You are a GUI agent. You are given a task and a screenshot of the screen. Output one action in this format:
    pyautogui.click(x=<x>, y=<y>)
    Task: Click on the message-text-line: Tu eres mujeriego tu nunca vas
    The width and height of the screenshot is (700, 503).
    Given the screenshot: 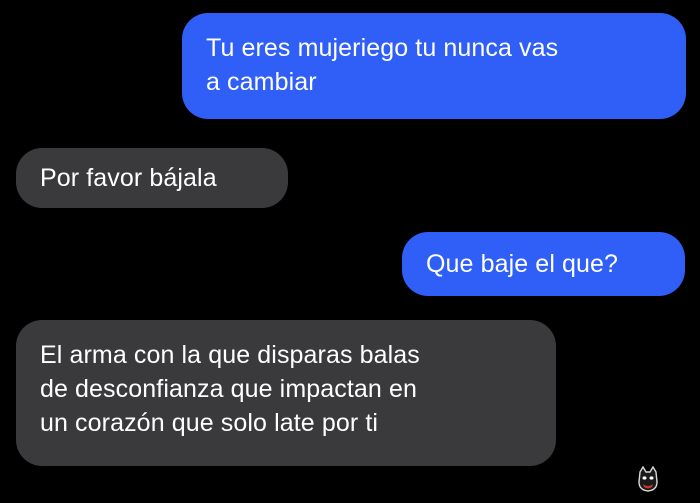 What is the action you would take?
    pyautogui.click(x=382, y=48)
    